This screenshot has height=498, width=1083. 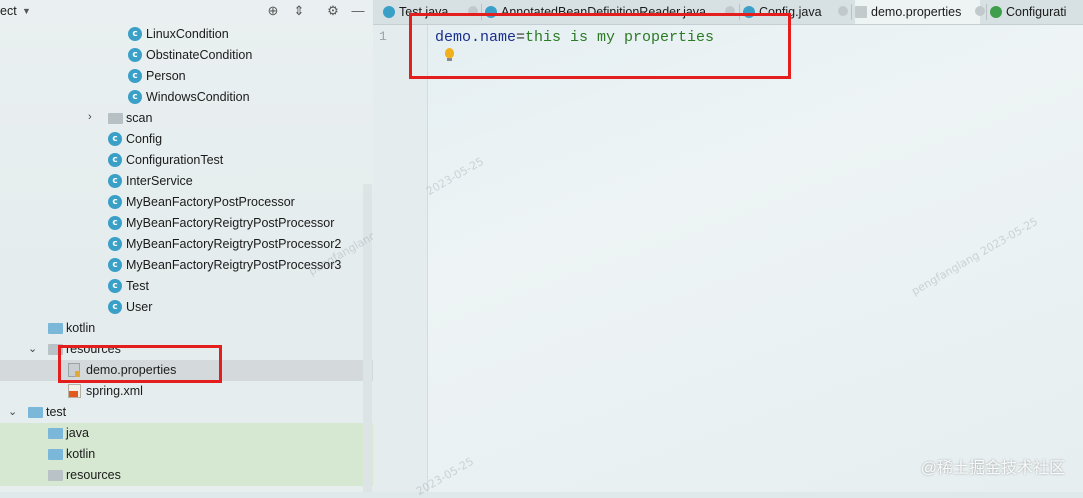 What do you see at coordinates (114, 391) in the screenshot?
I see `tree-item-label: spring.xml` at bounding box center [114, 391].